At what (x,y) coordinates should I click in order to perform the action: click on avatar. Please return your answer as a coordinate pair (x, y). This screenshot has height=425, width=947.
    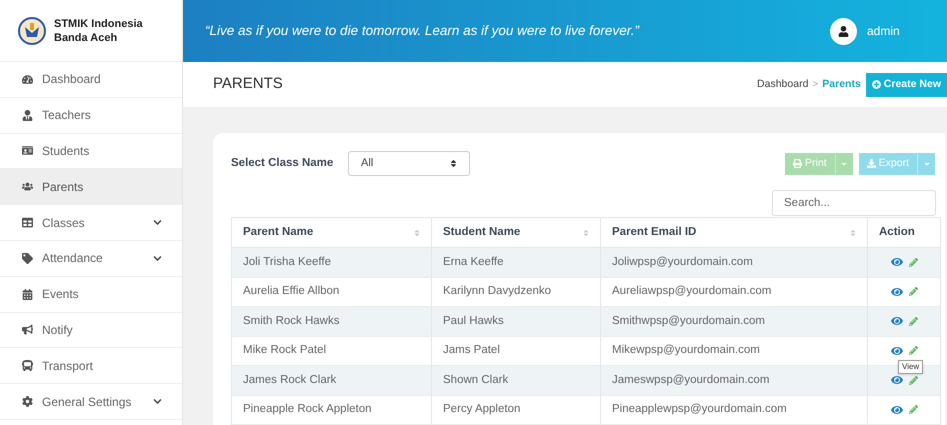
    Looking at the image, I should click on (843, 31).